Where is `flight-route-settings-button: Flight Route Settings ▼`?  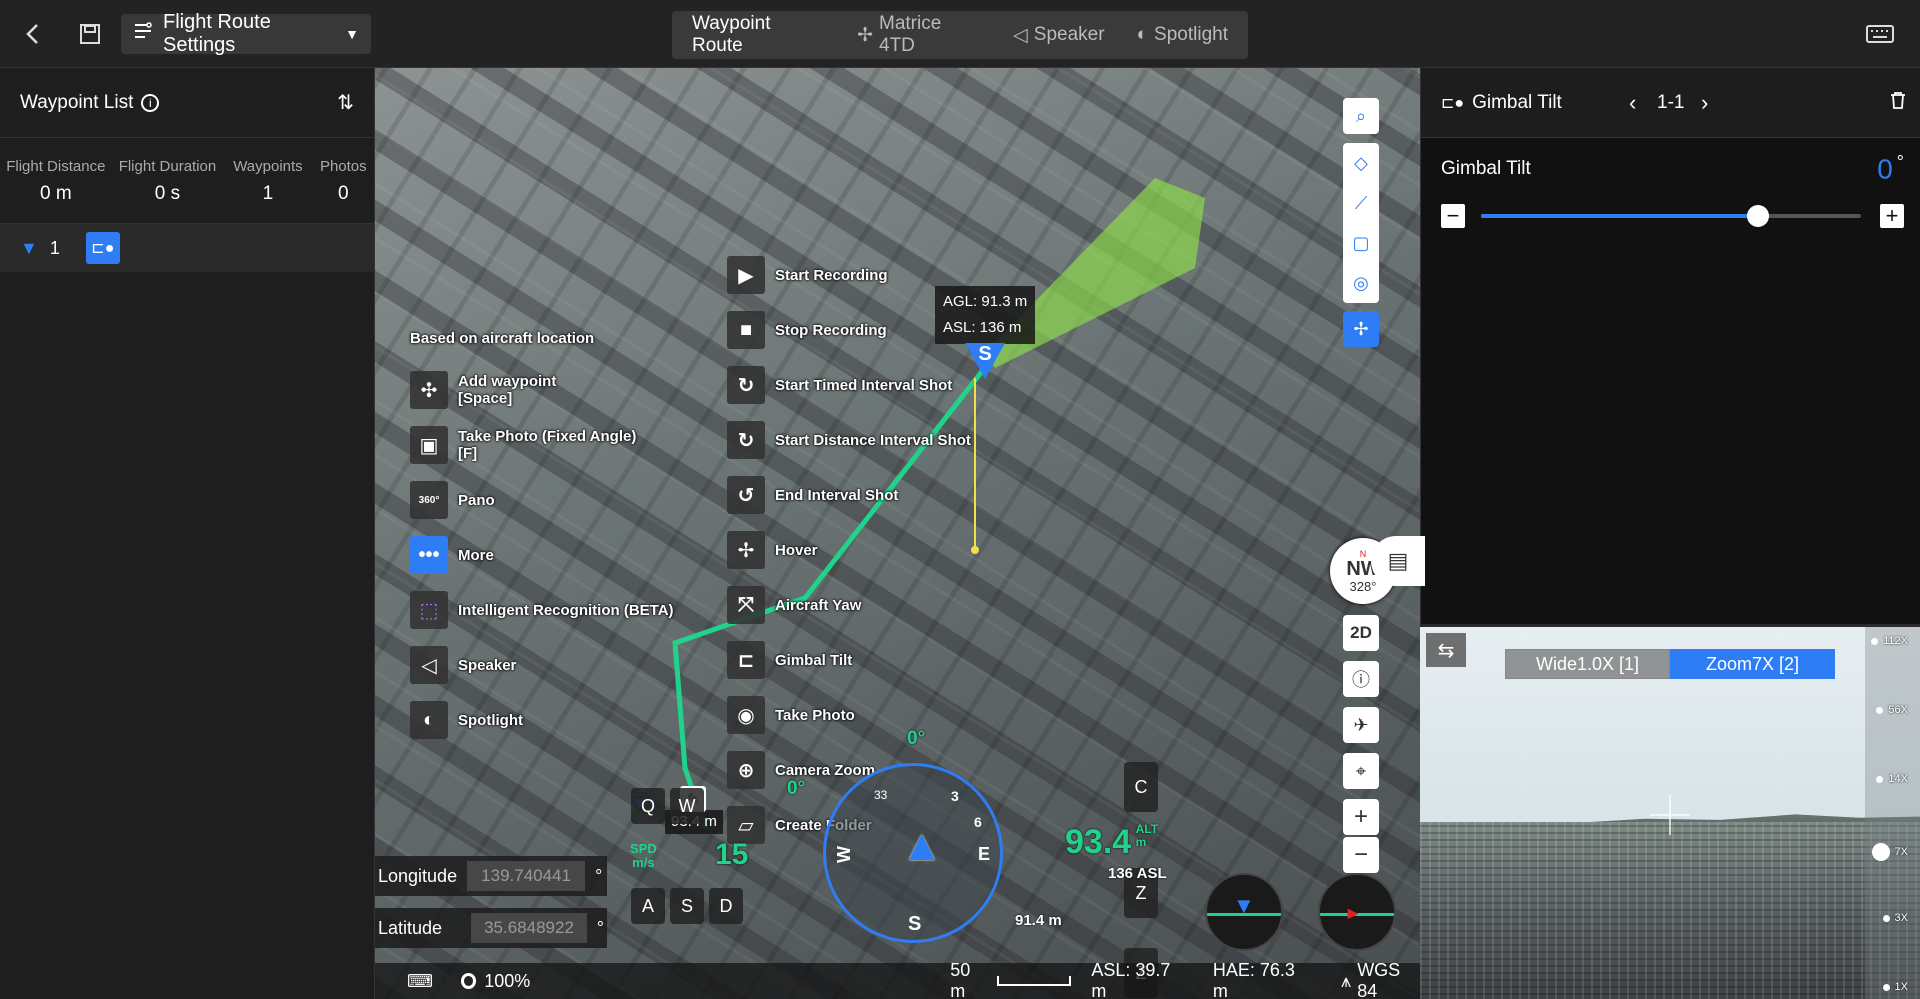
flight-route-settings-button: Flight Route Settings ▼ is located at coordinates (246, 33).